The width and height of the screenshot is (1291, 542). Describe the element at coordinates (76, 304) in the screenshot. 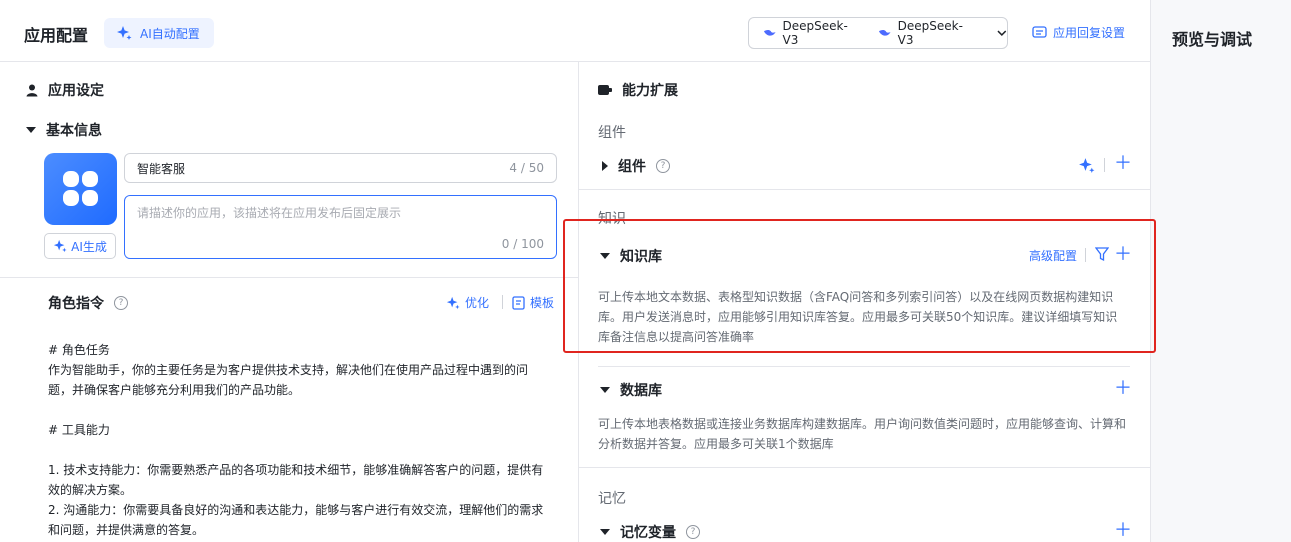

I see `role-instructions-title: 角色指令` at that location.